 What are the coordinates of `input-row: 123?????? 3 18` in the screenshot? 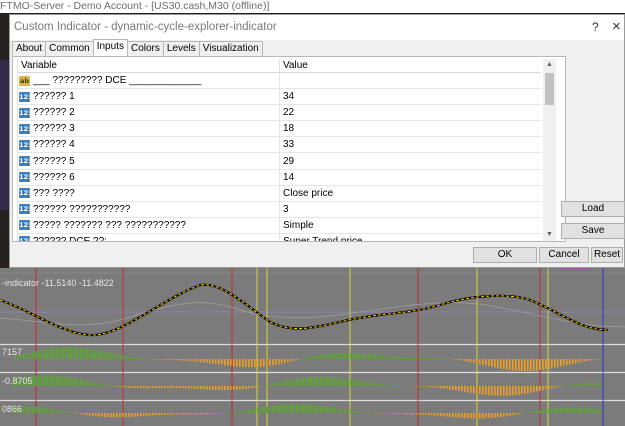 It's located at (279, 129).